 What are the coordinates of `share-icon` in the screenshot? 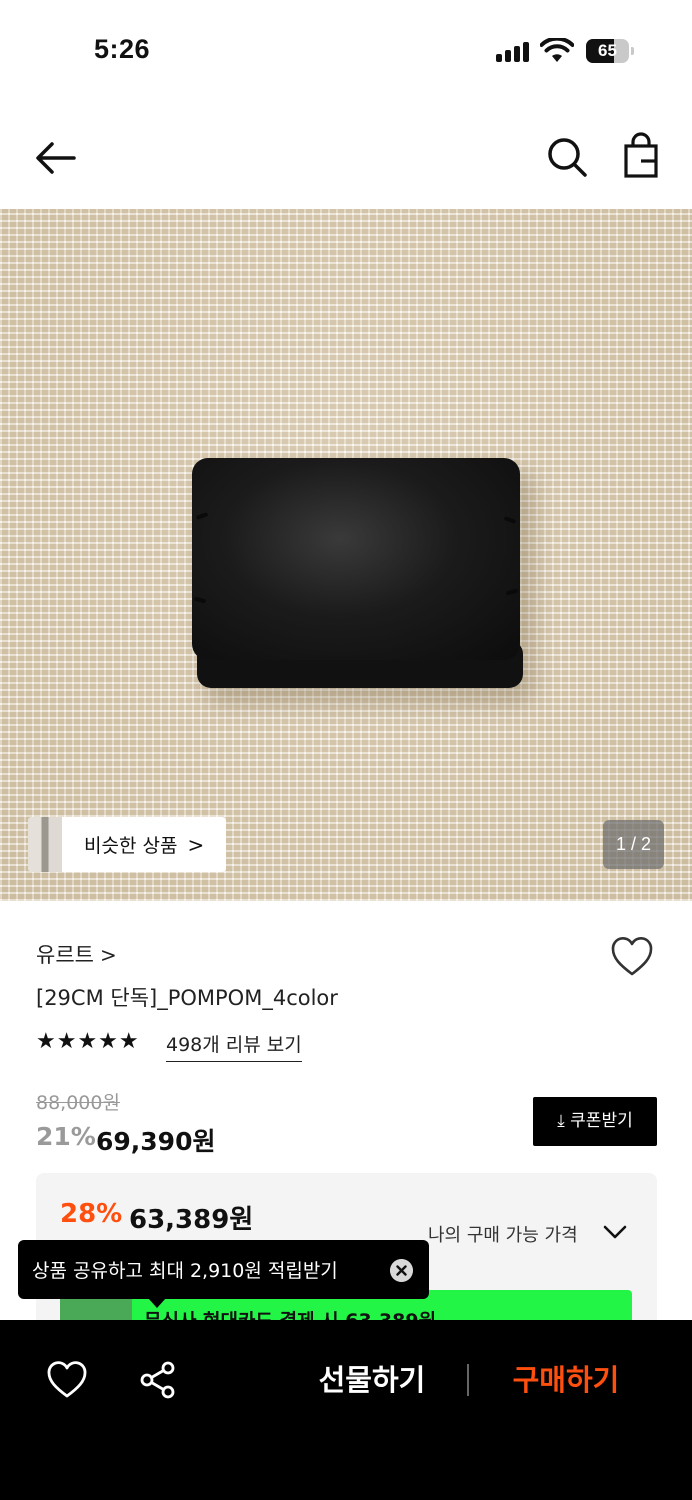 It's located at (158, 1380).